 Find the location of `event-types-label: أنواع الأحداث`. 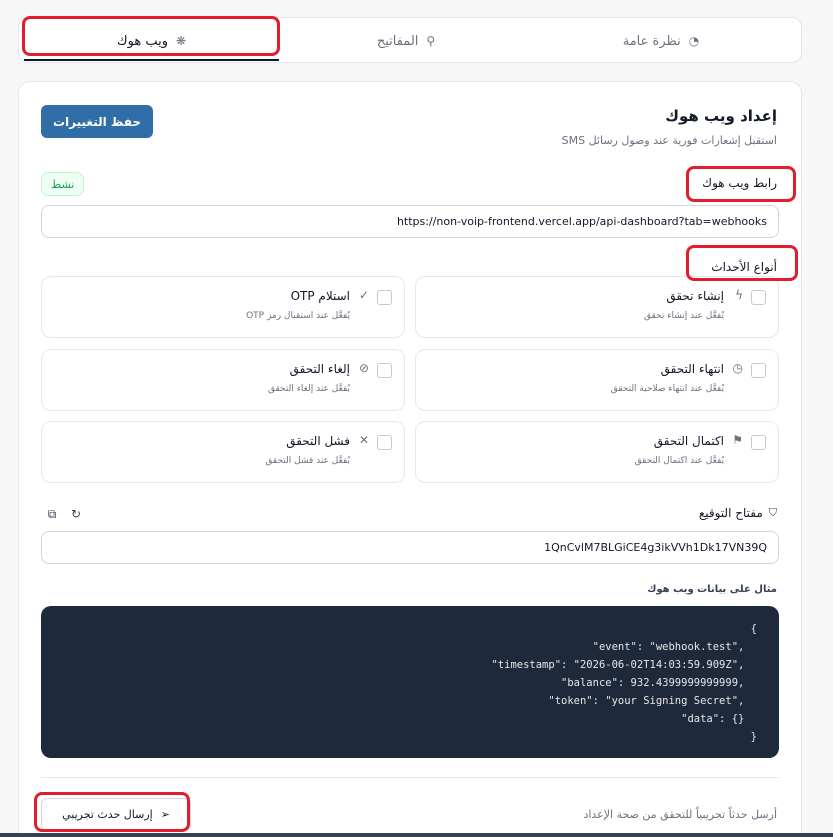

event-types-label: أنواع الأحداث is located at coordinates (744, 267).